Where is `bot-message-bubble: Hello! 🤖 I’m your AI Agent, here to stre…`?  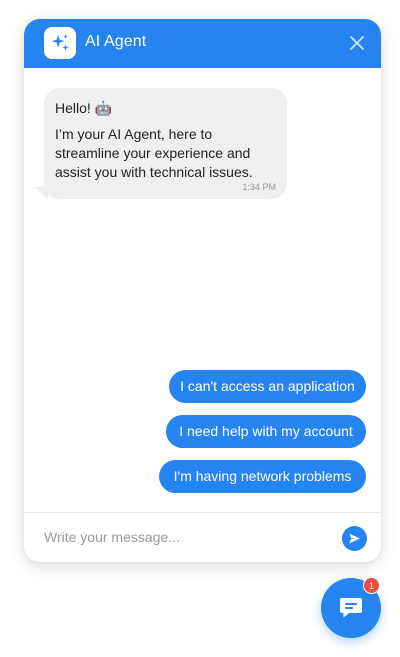
bot-message-bubble: Hello! 🤖 I’m your AI Agent, here to stre… is located at coordinates (165, 143).